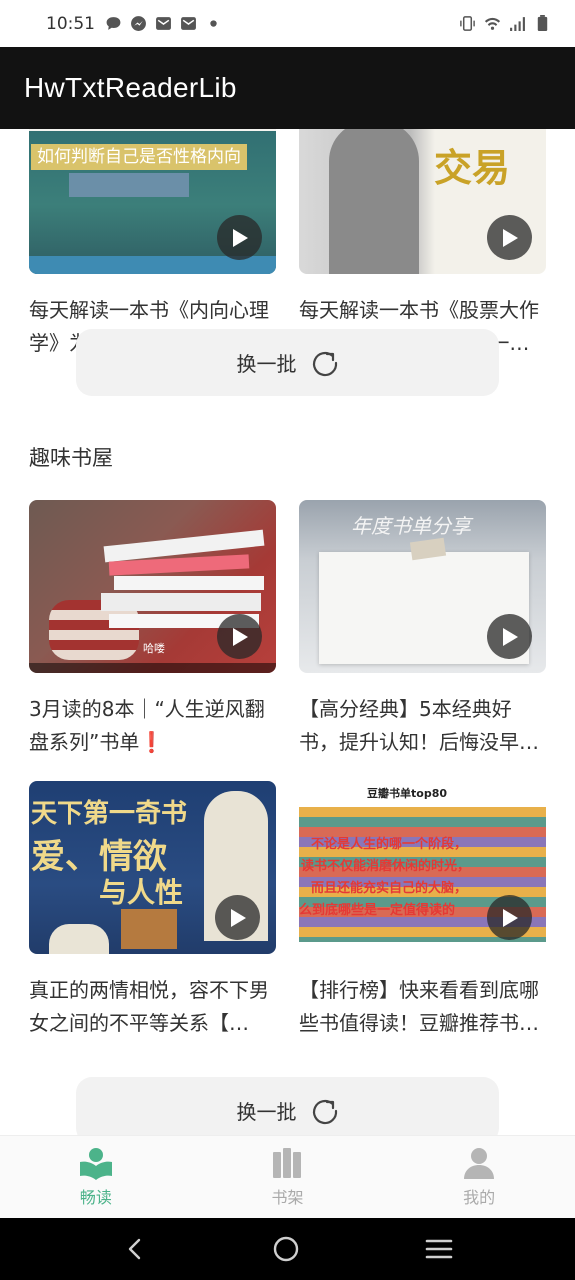  What do you see at coordinates (286, 1163) in the screenshot?
I see `bookshelf-icon` at bounding box center [286, 1163].